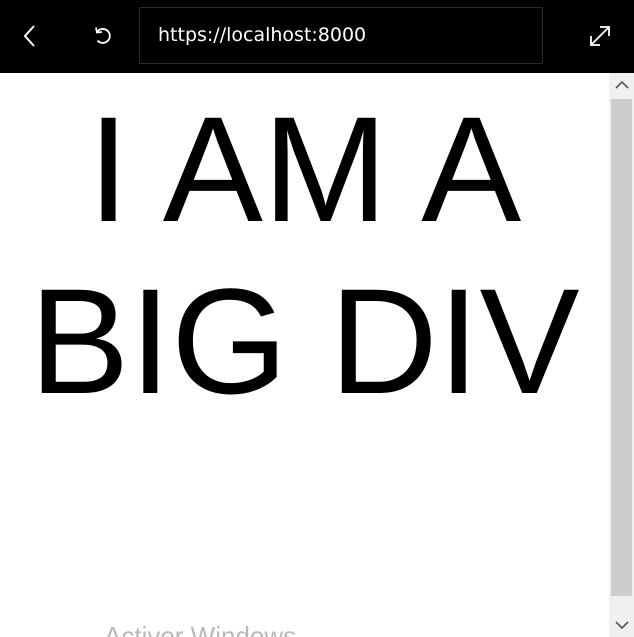 The image size is (634, 637). I want to click on chevron-left-icon, so click(29, 36).